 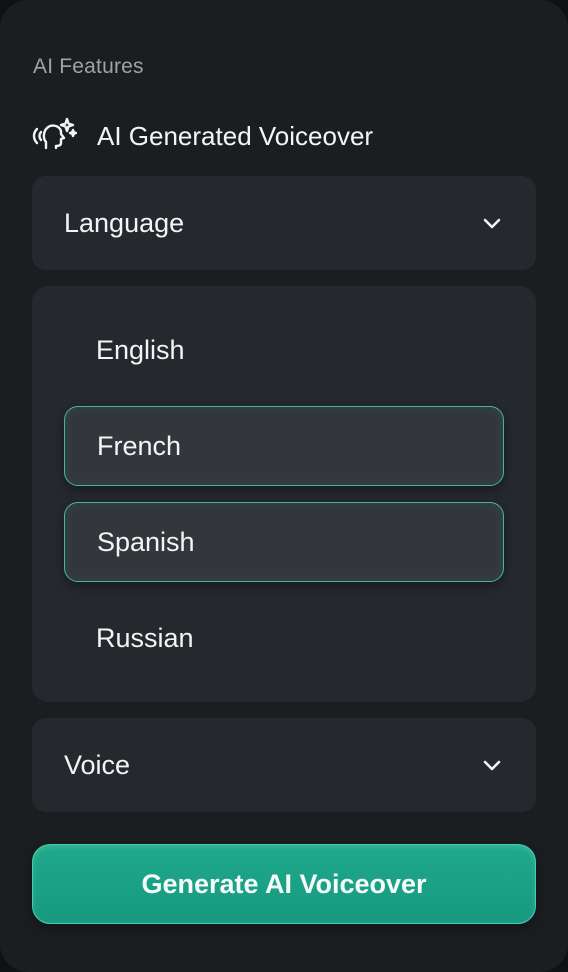 What do you see at coordinates (145, 637) in the screenshot?
I see `option-label: Russian` at bounding box center [145, 637].